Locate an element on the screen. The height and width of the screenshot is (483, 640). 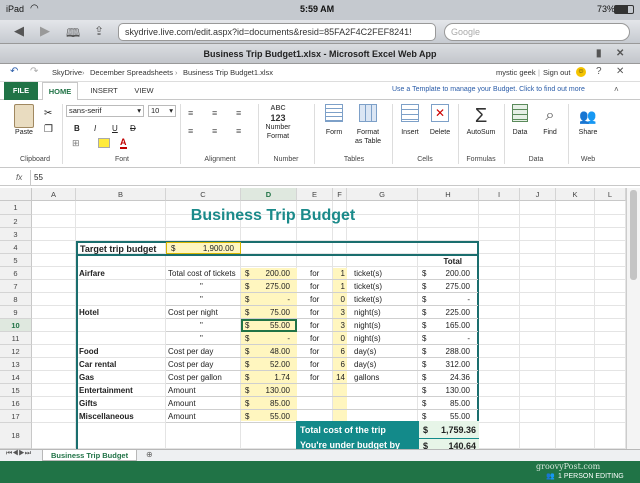
row-header: 13 is located at coordinates (16, 364).